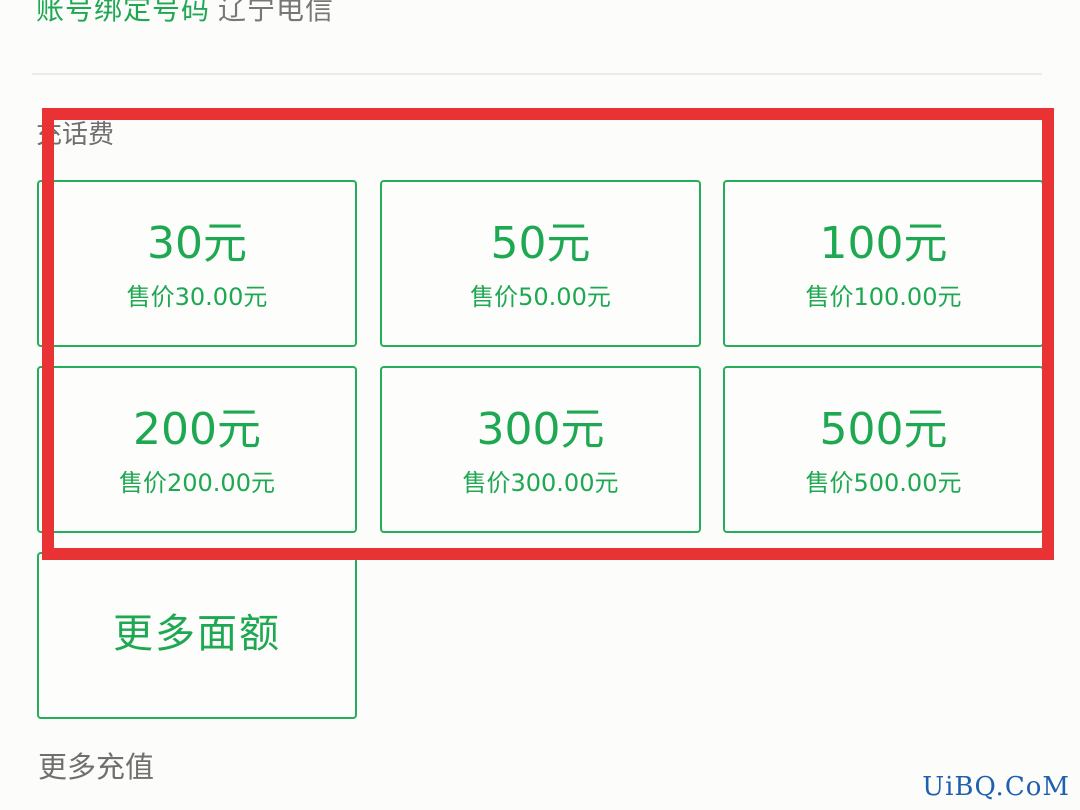 This screenshot has width=1080, height=810. I want to click on recharge-option-30: 30元 售价30.00元, so click(197, 263).